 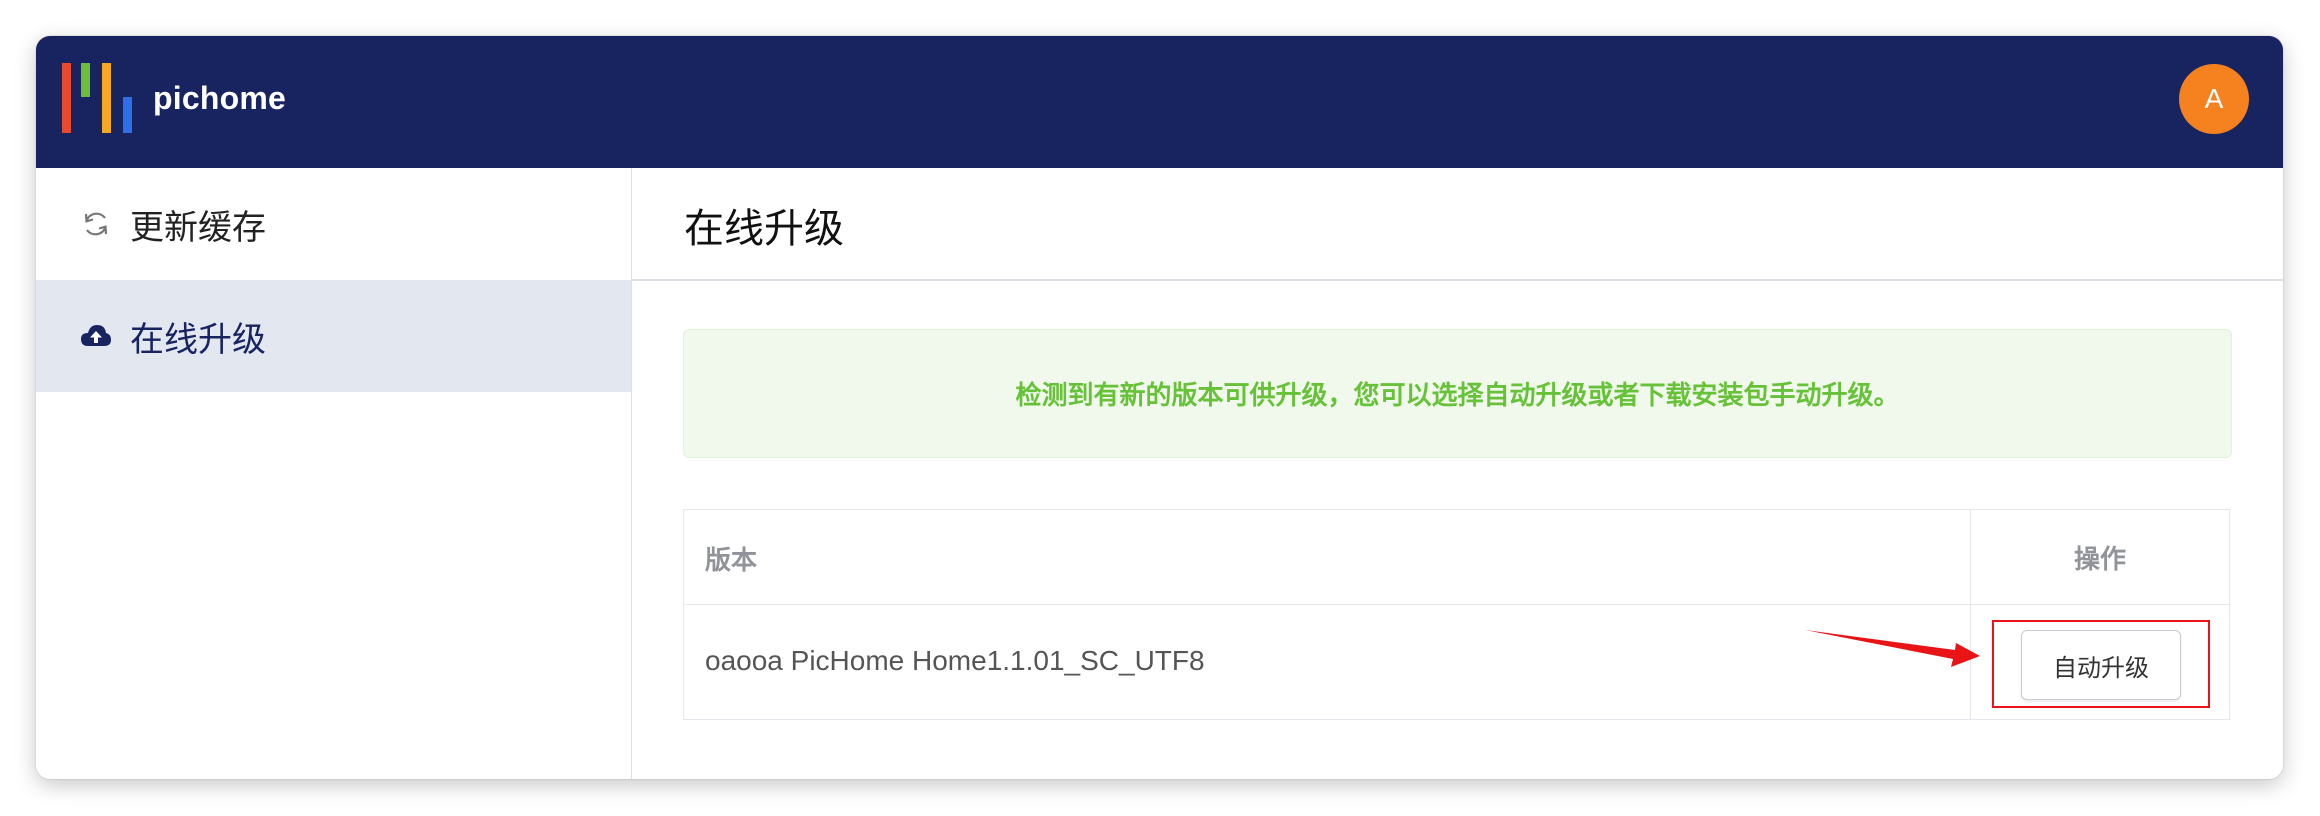 I want to click on alert-text: 检测到有新的版本可供升级，您可以选择自动升级或者下载安装包手动升级。, so click(x=1457, y=396).